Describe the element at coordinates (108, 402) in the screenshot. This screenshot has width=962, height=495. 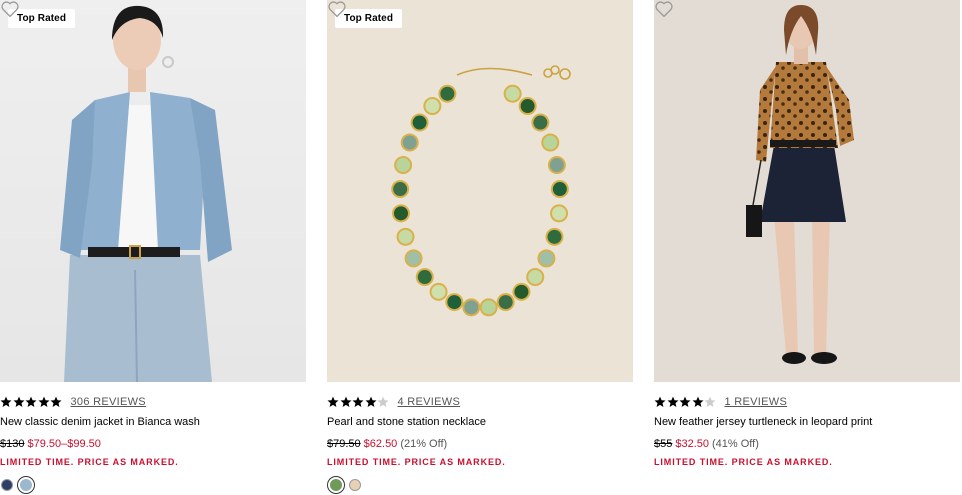
I see `reviews-link: 306 REVIEWS` at that location.